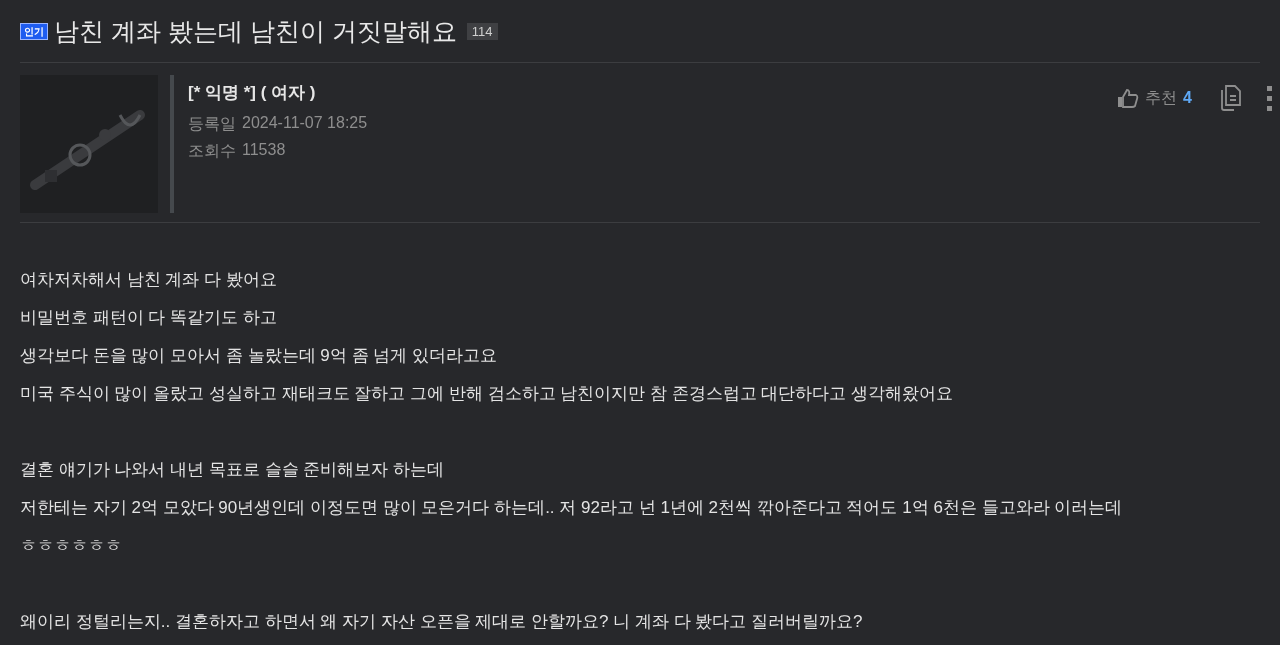  I want to click on meta-label: 조회수, so click(212, 151).